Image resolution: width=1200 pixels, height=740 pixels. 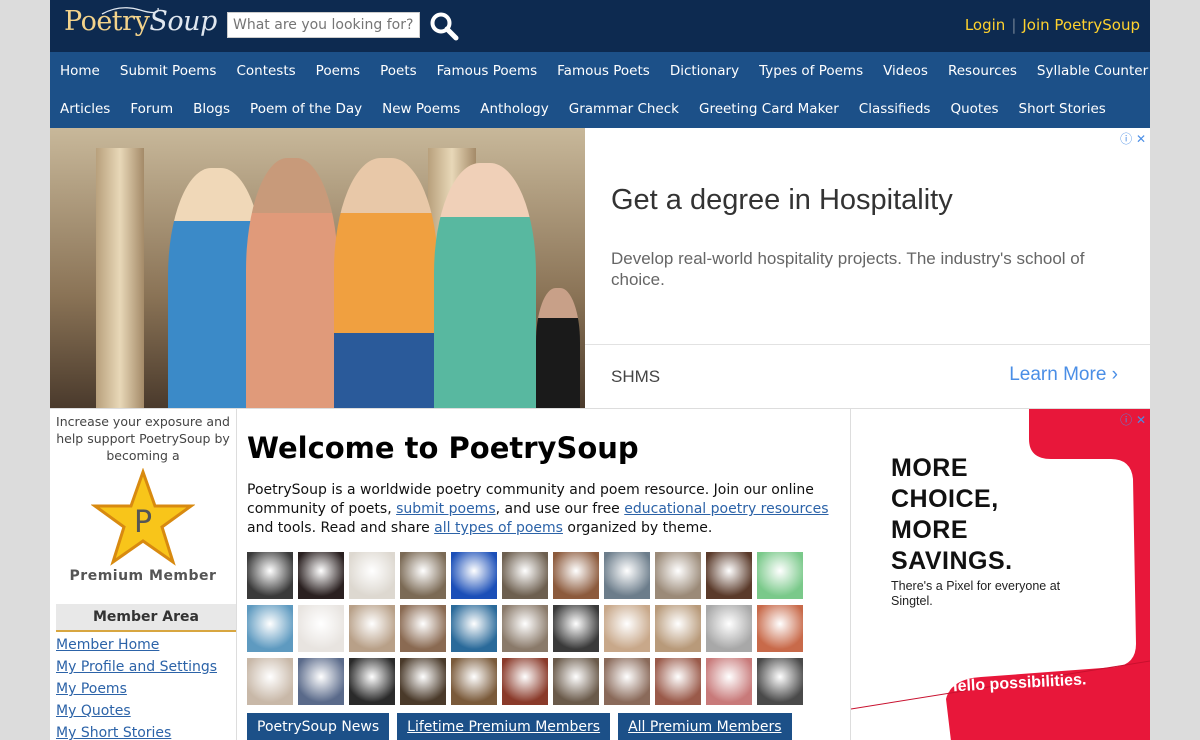 I want to click on nav-anthology: Anthology, so click(x=514, y=109).